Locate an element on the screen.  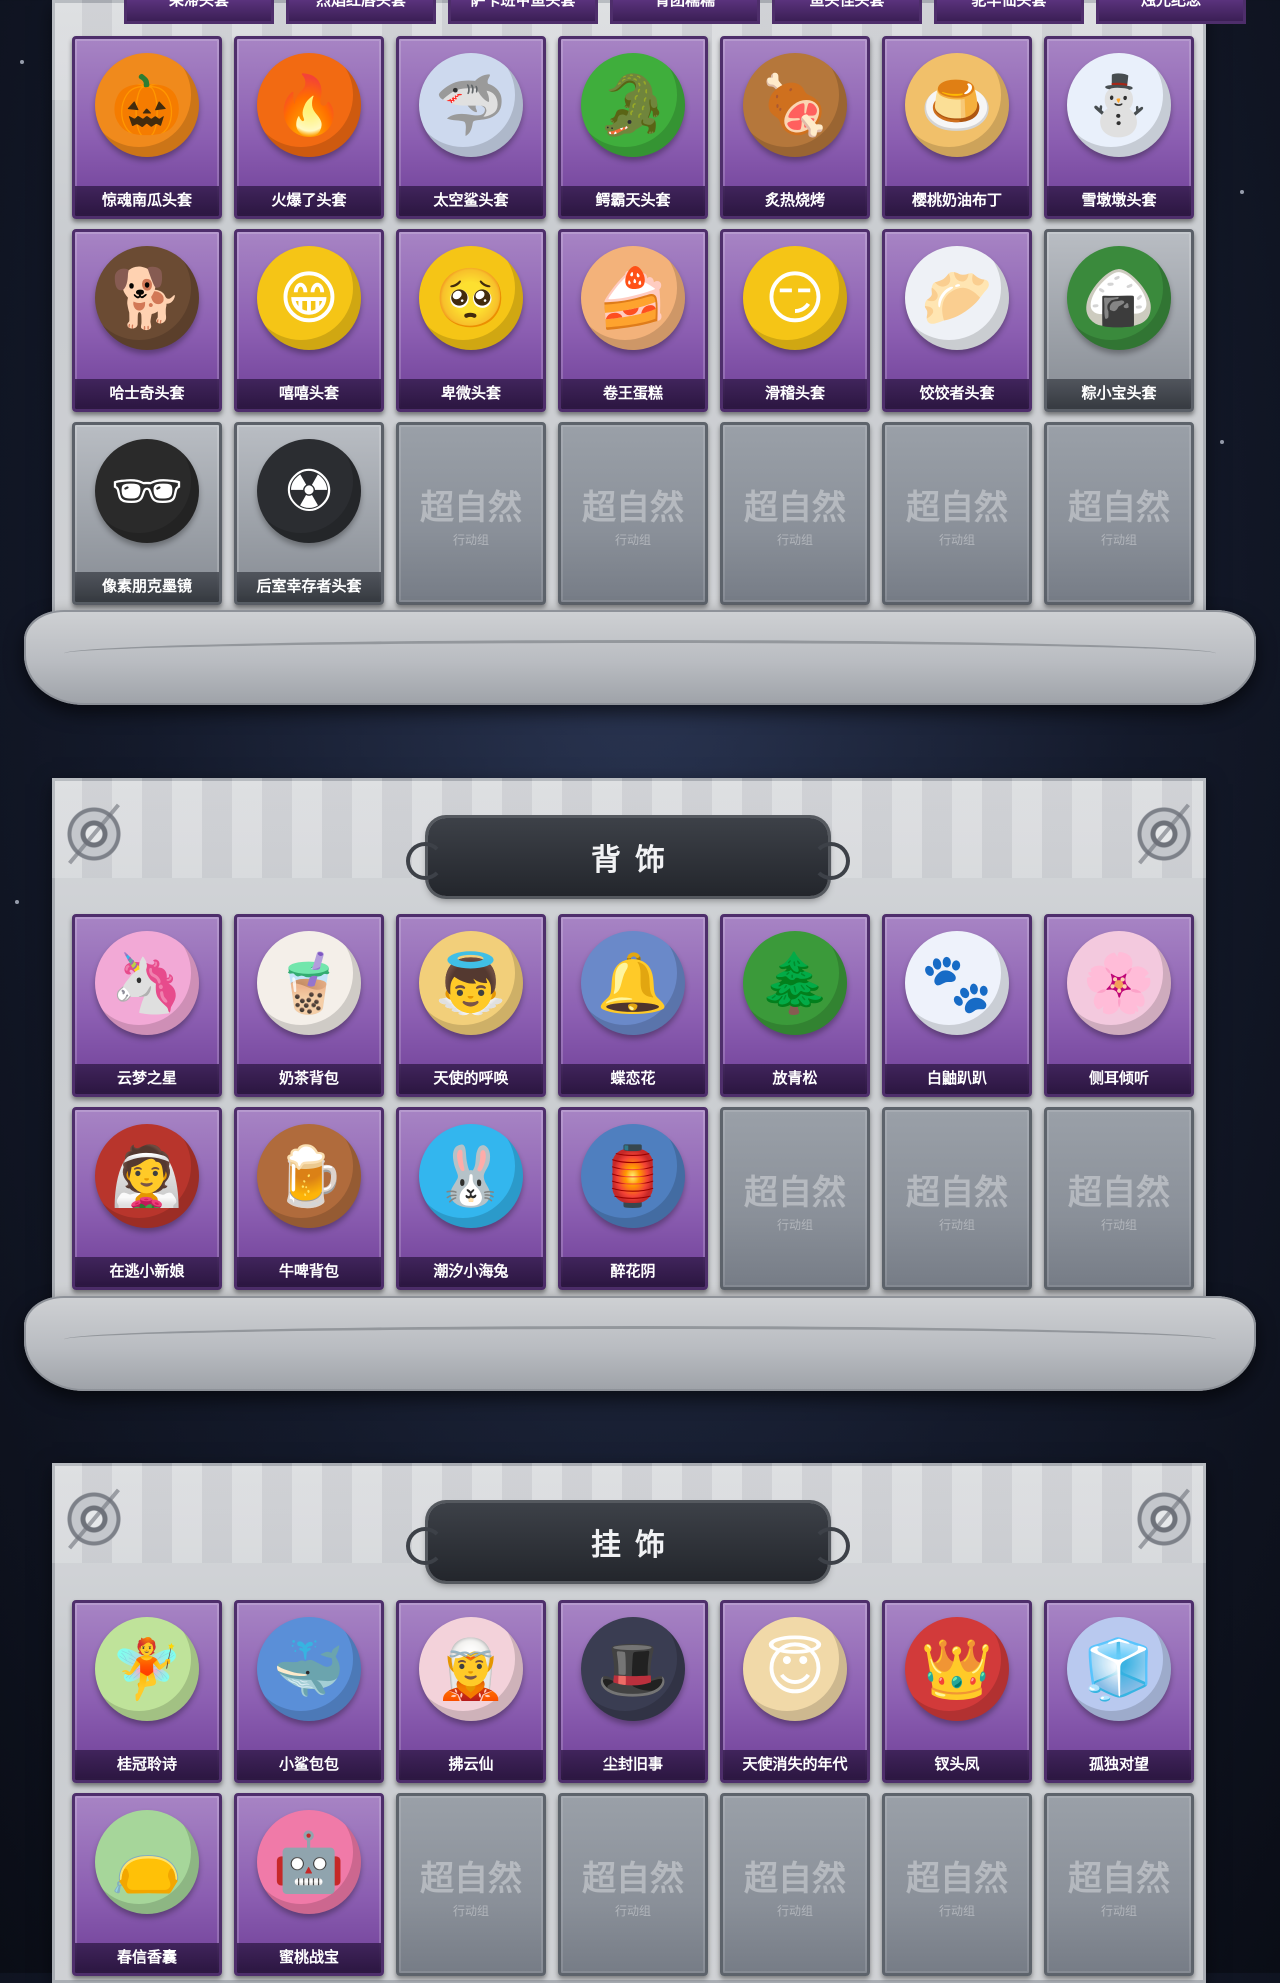
pixel-glasses-icon: 🕶 is located at coordinates (147, 491).